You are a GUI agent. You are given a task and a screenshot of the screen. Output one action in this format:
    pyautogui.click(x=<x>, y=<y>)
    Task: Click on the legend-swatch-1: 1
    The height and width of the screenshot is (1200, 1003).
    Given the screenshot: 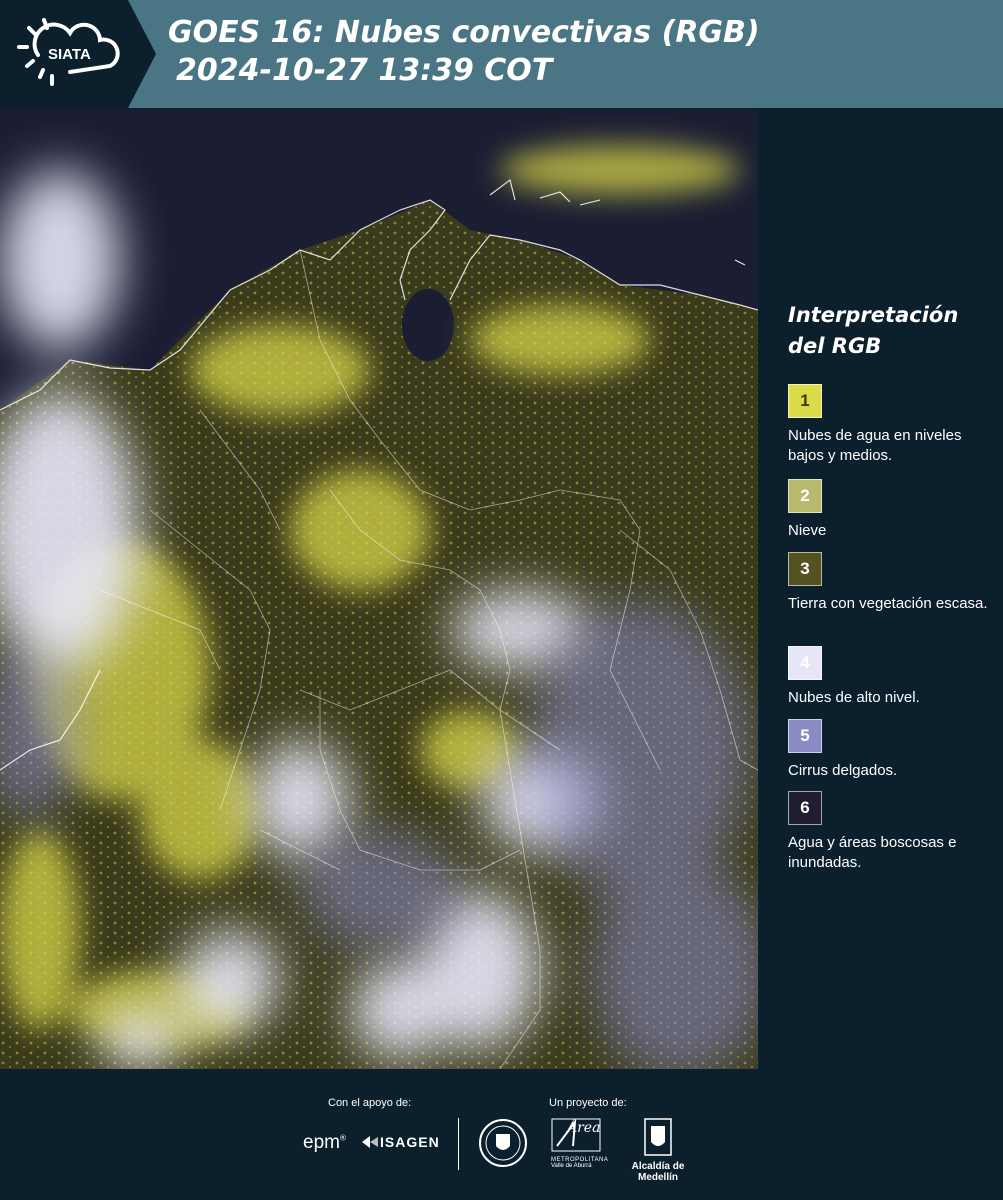 What is the action you would take?
    pyautogui.click(x=805, y=401)
    